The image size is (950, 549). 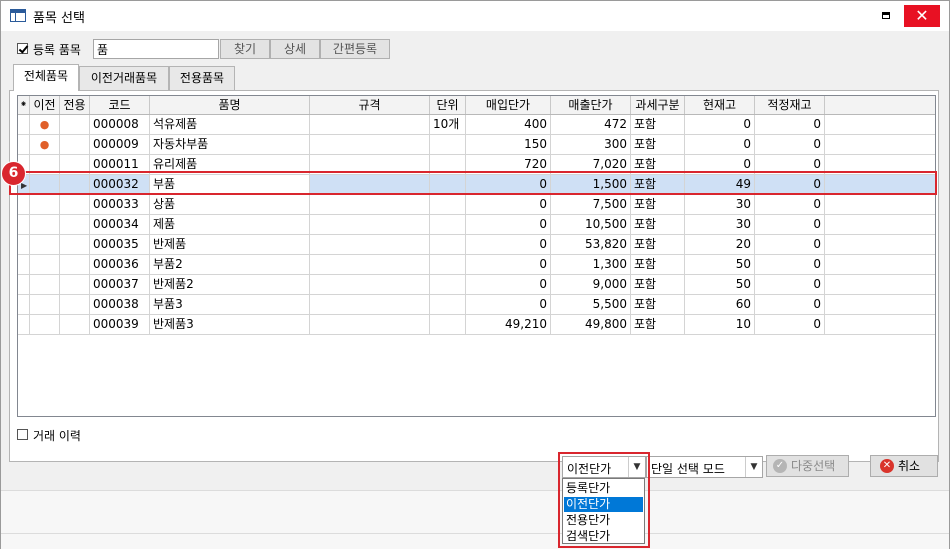 What do you see at coordinates (370, 105) in the screenshot?
I see `col-spec: 규격` at bounding box center [370, 105].